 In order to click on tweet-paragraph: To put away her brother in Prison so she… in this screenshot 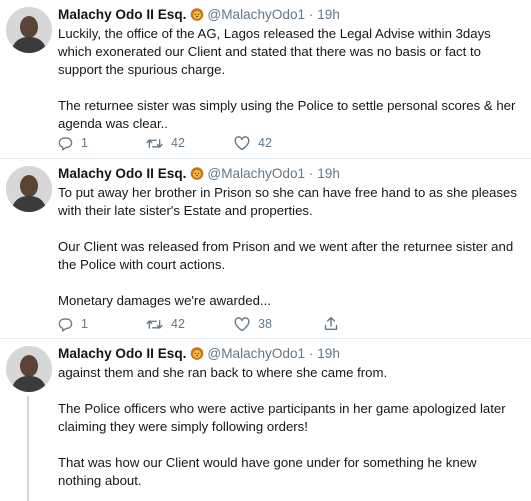, I will do `click(287, 201)`.